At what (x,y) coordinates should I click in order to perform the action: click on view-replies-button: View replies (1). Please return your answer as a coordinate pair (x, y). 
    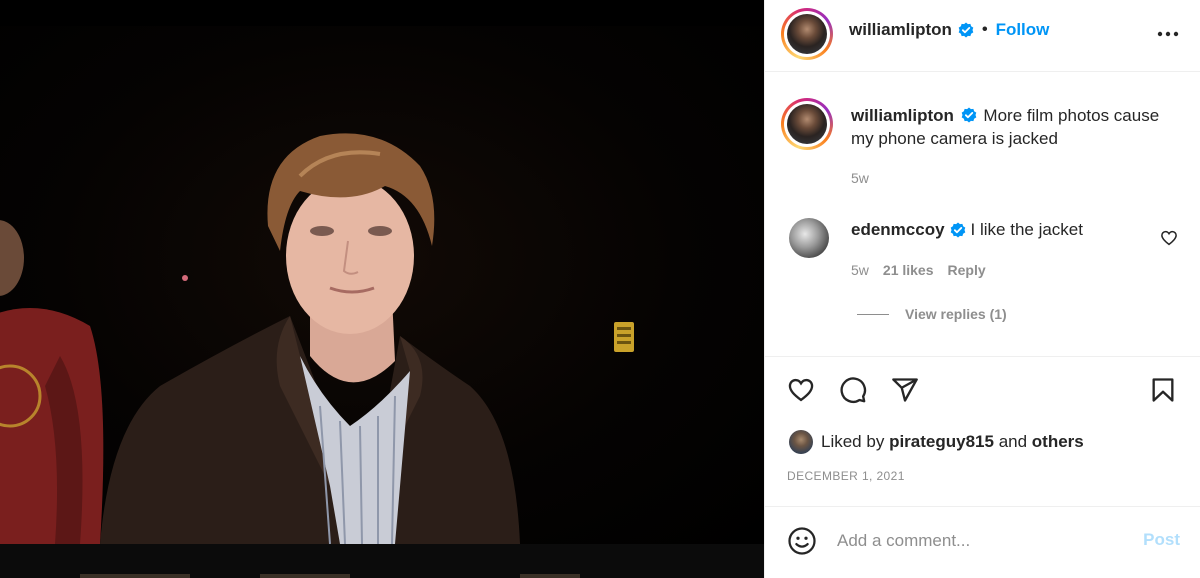
    Looking at the image, I should click on (932, 314).